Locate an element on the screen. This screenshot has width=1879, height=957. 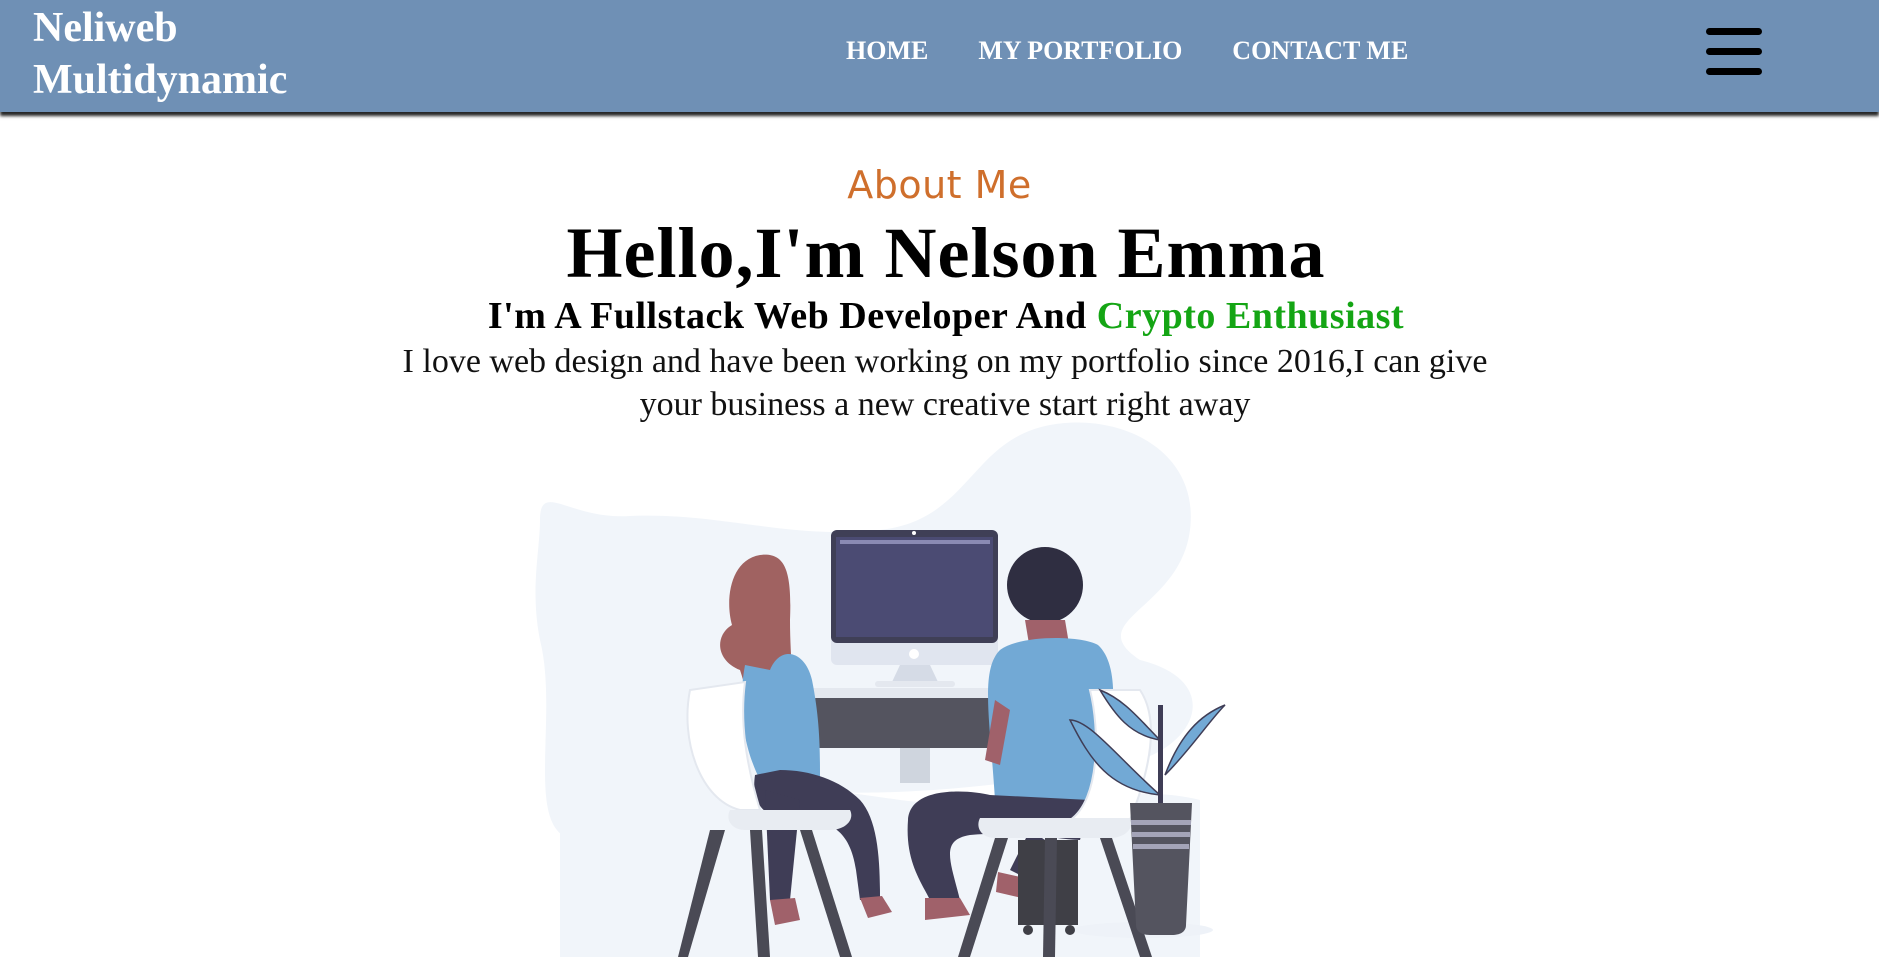
nav-portfolio-link: MY PORTFOLIO is located at coordinates (1080, 51).